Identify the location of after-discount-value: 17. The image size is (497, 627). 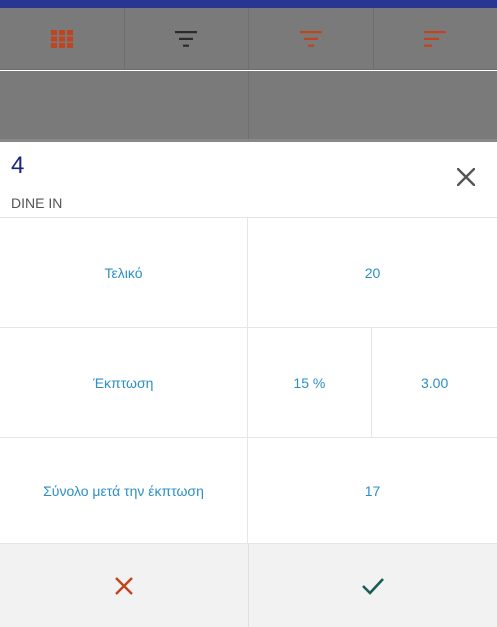
(372, 490).